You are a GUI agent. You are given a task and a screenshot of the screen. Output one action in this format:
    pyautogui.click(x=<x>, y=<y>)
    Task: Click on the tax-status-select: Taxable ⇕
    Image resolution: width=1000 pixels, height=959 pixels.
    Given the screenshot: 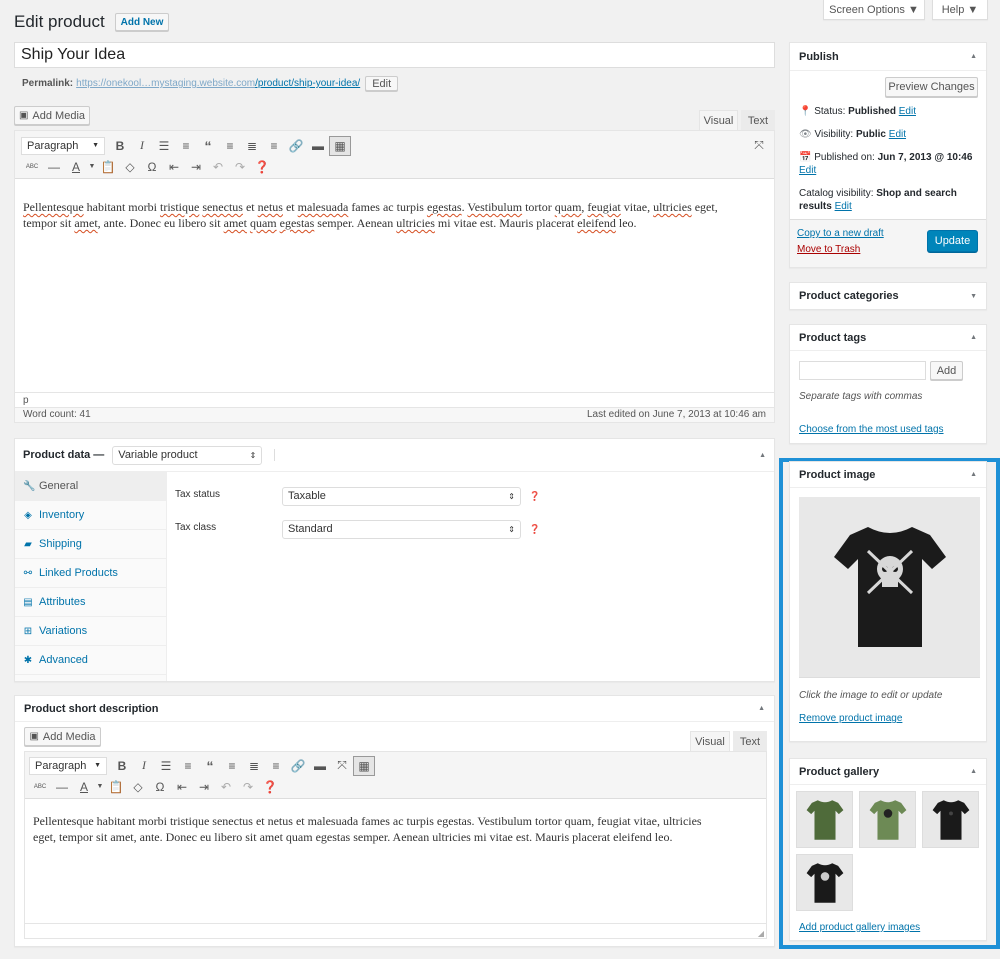 What is the action you would take?
    pyautogui.click(x=401, y=496)
    